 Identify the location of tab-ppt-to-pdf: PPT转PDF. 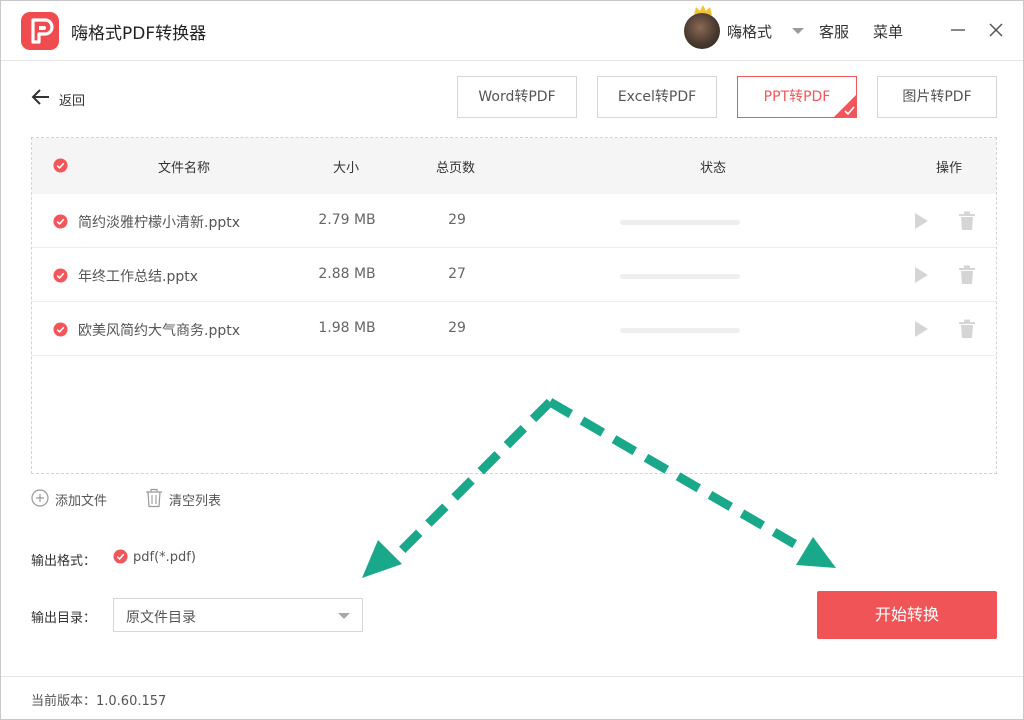
(797, 97).